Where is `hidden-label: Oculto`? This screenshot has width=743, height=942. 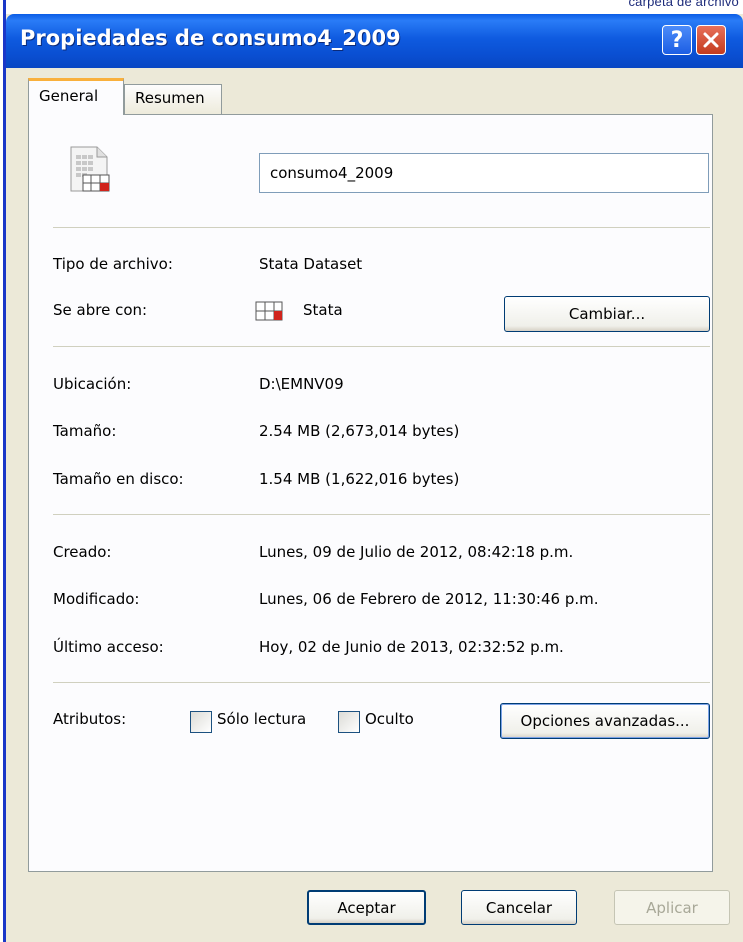
hidden-label: Oculto is located at coordinates (389, 719).